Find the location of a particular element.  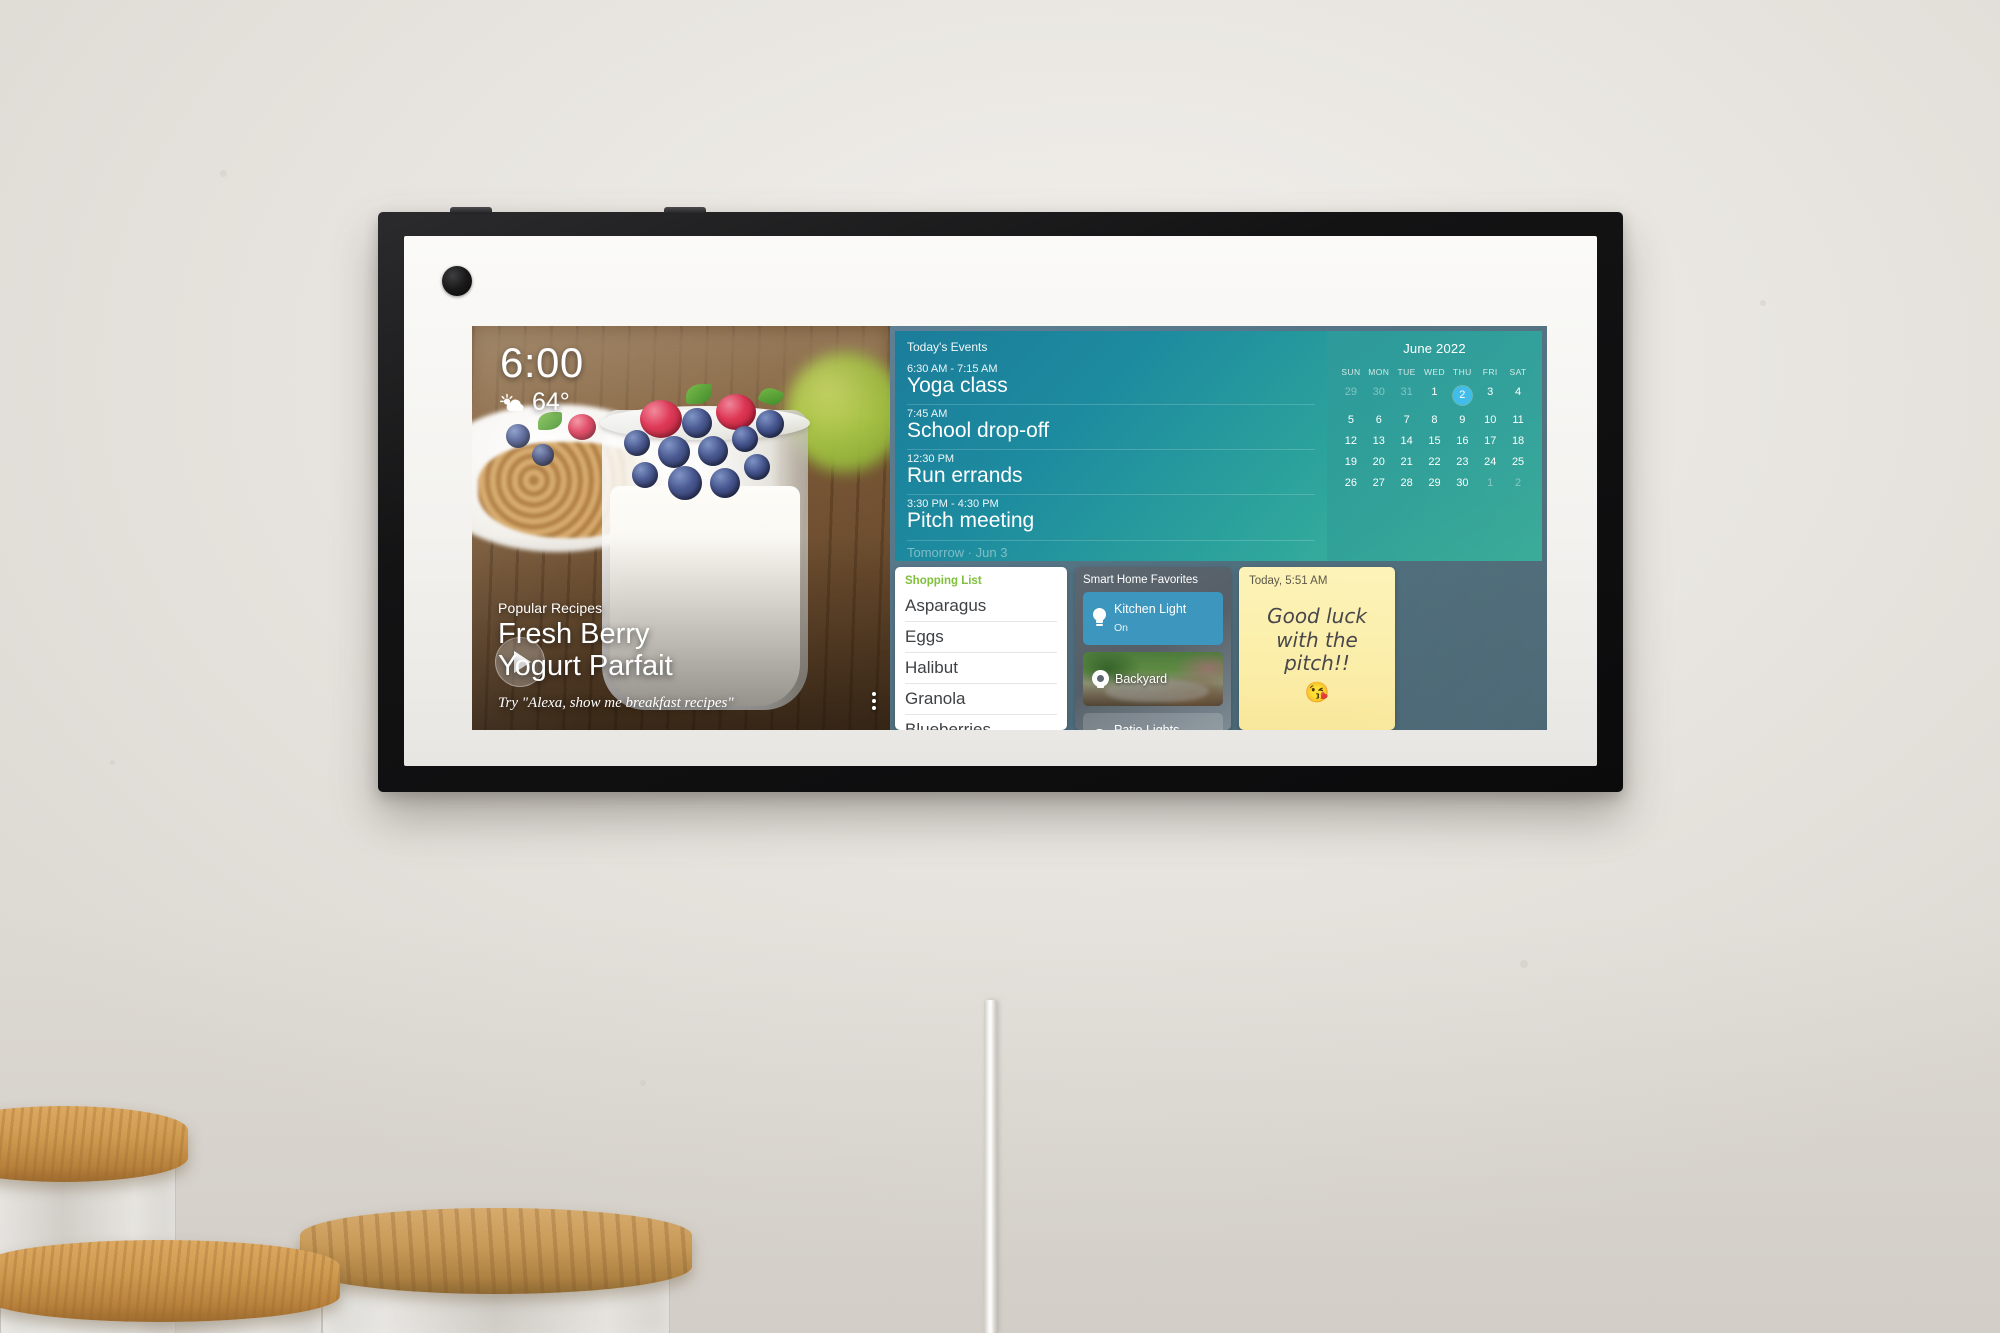

calendar-day: 27 is located at coordinates (1379, 483).